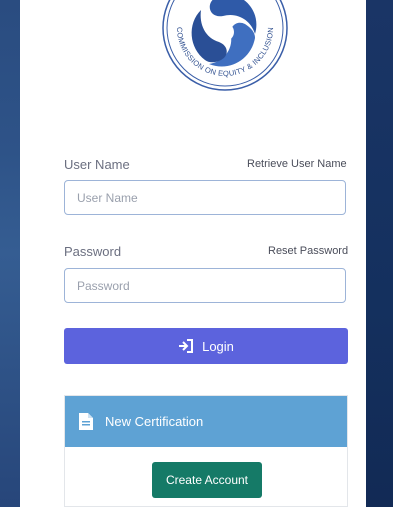  What do you see at coordinates (97, 164) in the screenshot?
I see `username-label: User Name` at bounding box center [97, 164].